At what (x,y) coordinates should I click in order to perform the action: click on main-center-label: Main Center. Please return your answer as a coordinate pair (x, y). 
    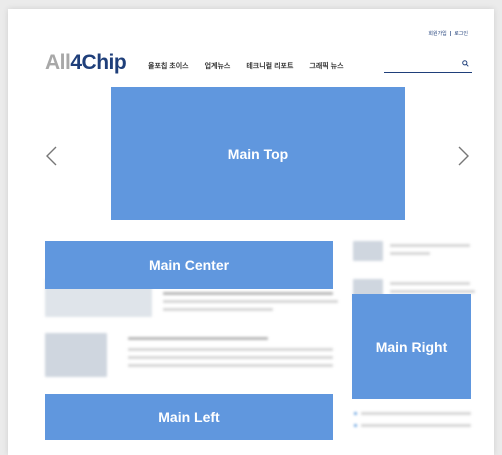
    Looking at the image, I should click on (189, 265).